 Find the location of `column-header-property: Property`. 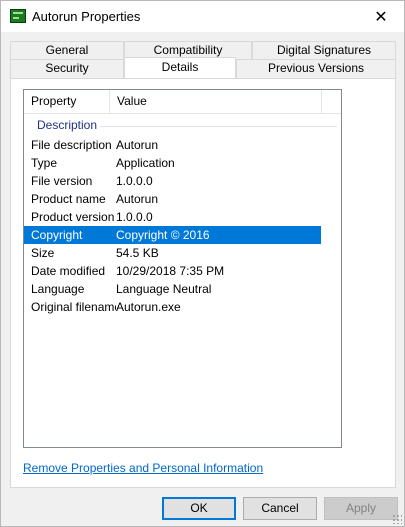

column-header-property: Property is located at coordinates (67, 102).